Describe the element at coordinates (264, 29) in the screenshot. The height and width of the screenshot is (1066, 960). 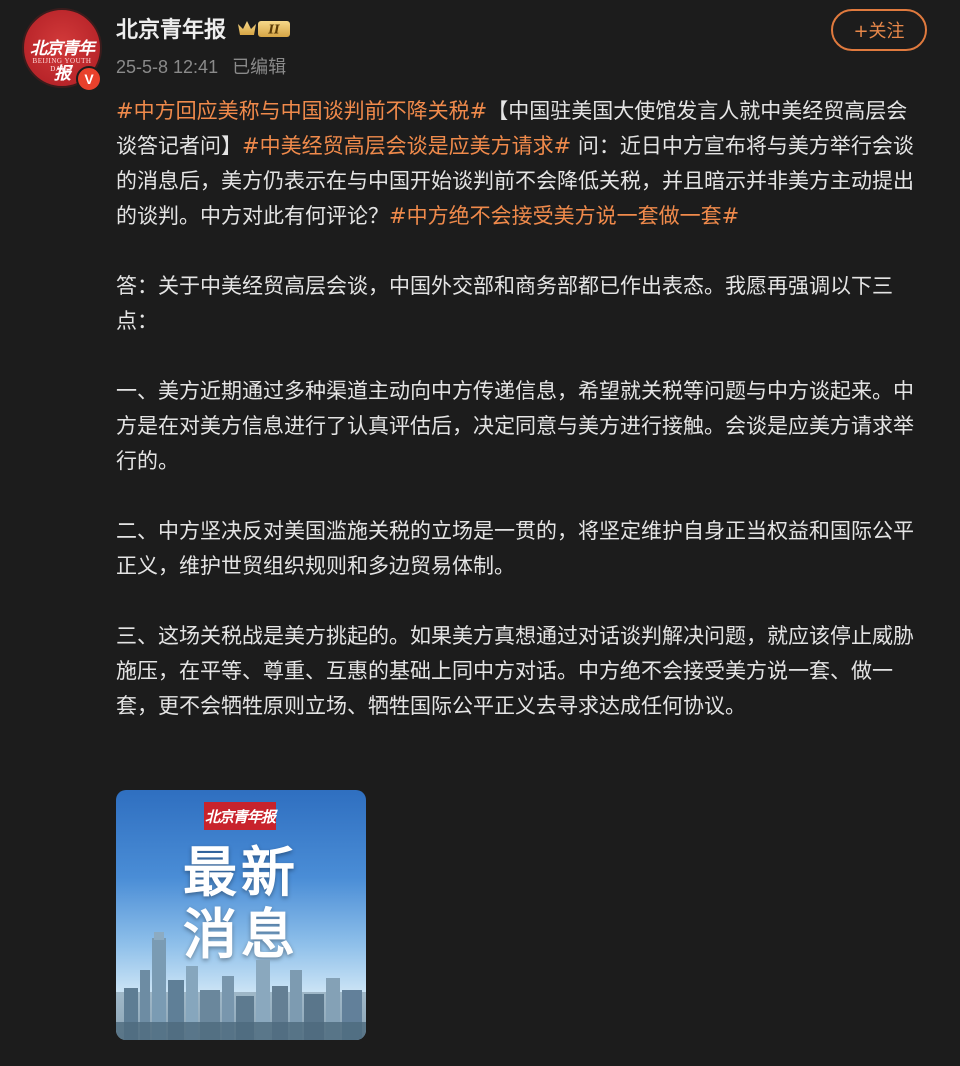
I see `member-level-badge-icon: II` at that location.